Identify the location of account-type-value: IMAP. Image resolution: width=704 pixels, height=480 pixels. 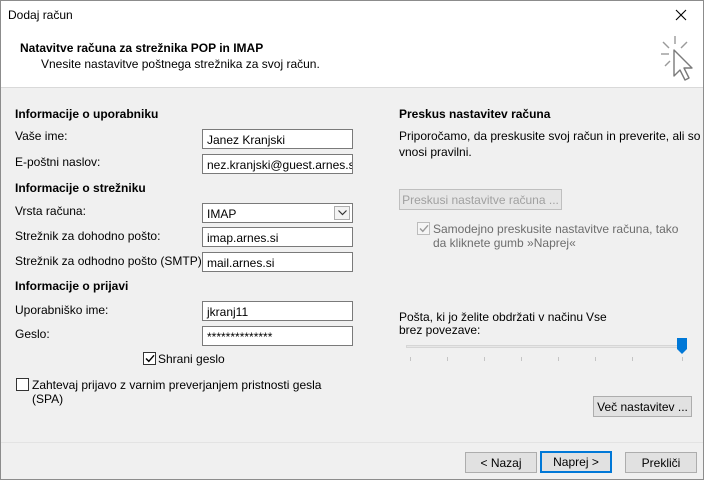
(222, 214).